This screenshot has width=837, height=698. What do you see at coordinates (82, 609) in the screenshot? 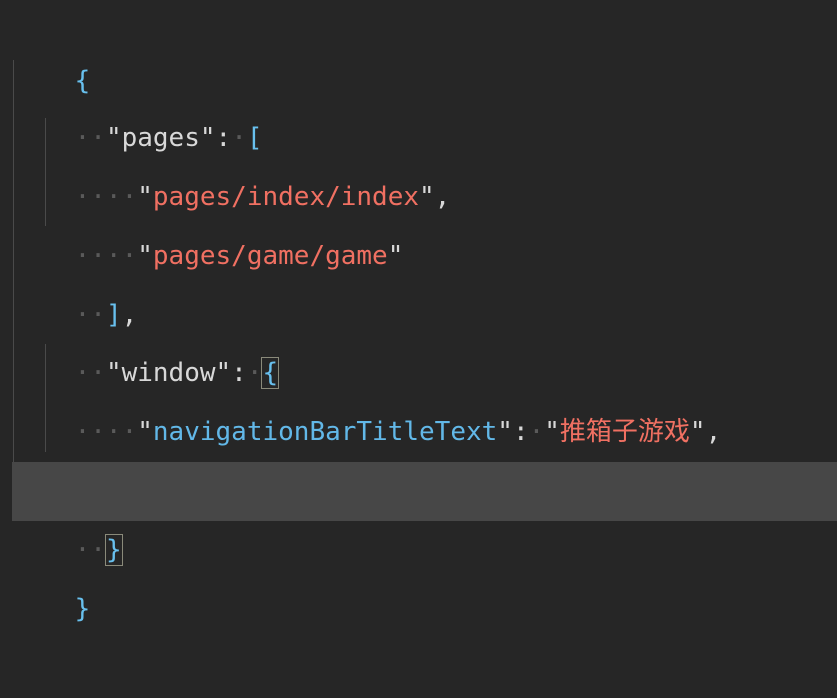
I see `close-brace: }` at bounding box center [82, 609].